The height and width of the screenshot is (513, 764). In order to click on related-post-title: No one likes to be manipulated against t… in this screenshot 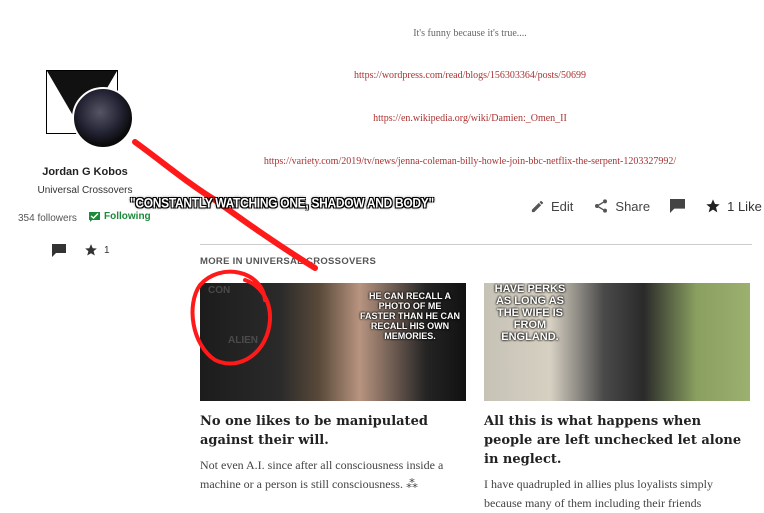, I will do `click(333, 431)`.